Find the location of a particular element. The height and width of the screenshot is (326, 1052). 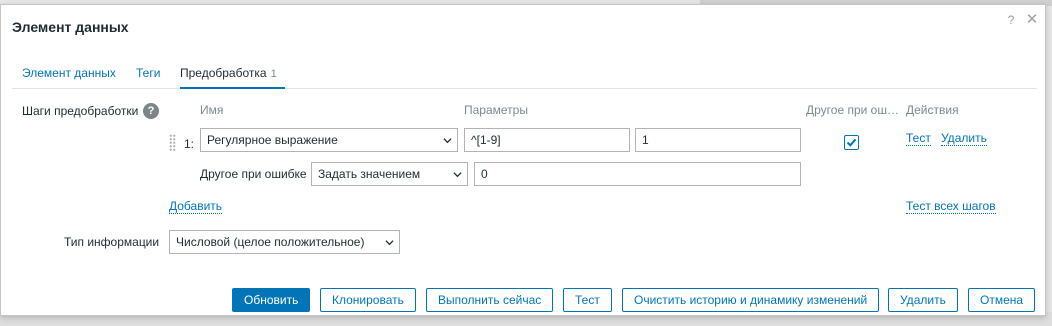

preprocessing-help-icon: ? is located at coordinates (151, 111).